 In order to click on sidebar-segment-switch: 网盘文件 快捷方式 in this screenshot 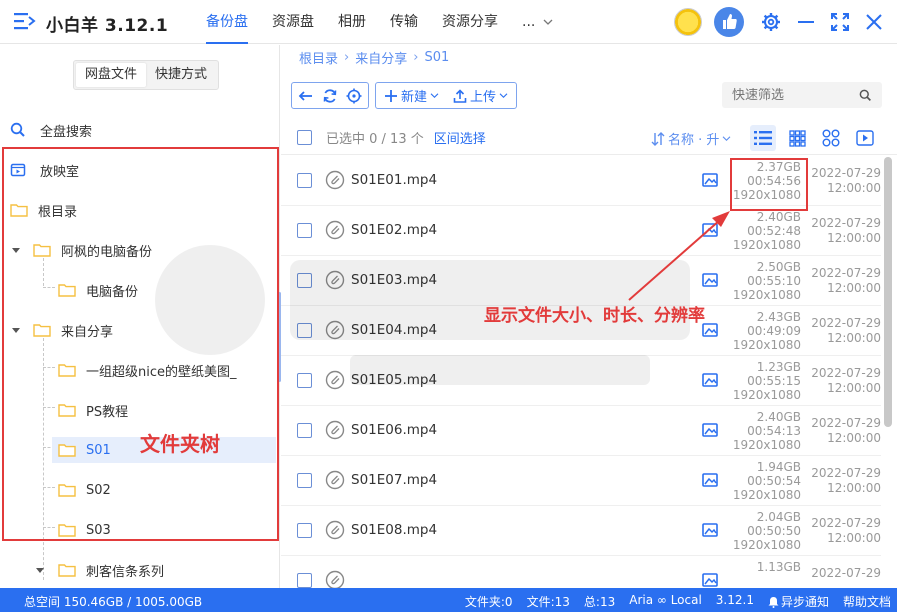, I will do `click(146, 75)`.